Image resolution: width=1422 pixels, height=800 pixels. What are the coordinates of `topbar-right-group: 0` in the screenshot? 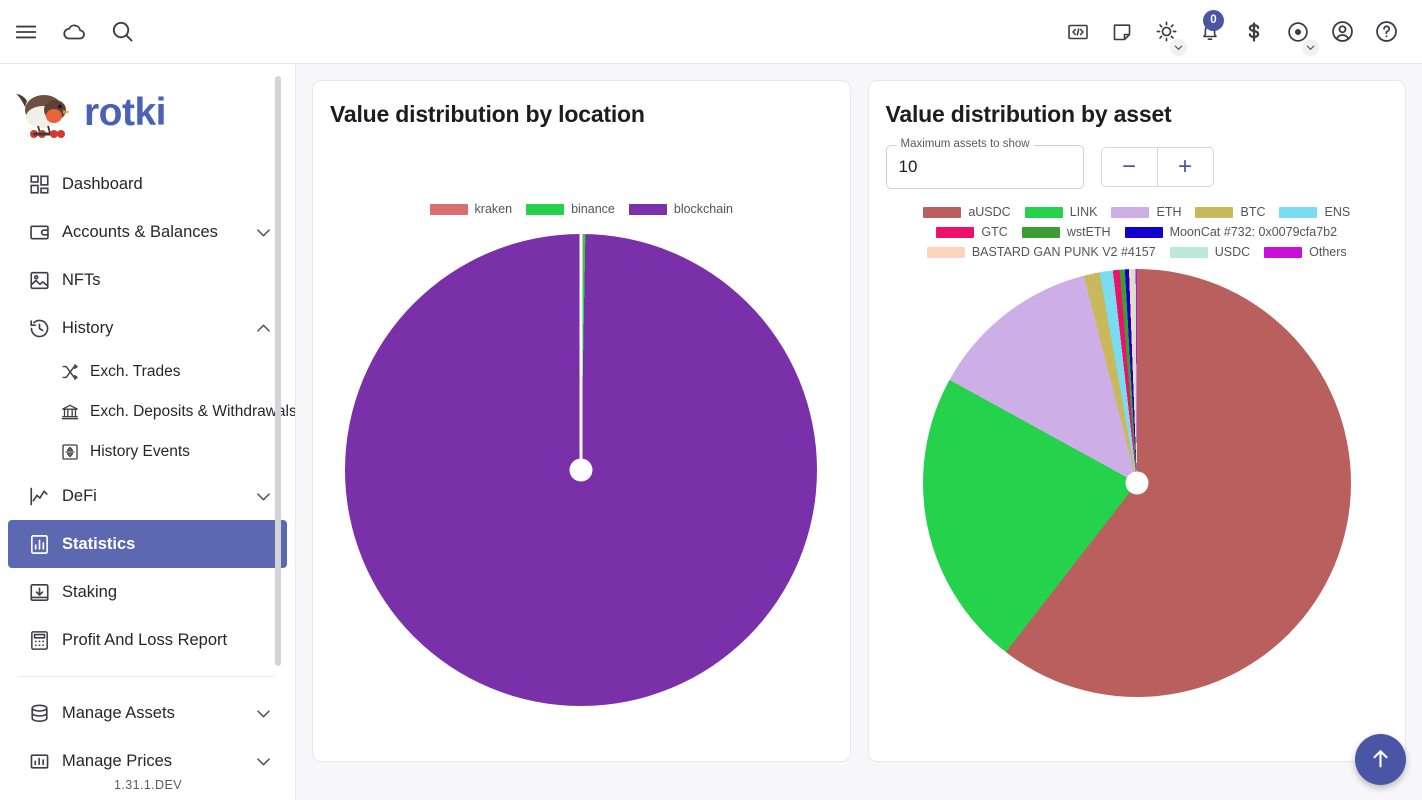 It's located at (1239, 32).